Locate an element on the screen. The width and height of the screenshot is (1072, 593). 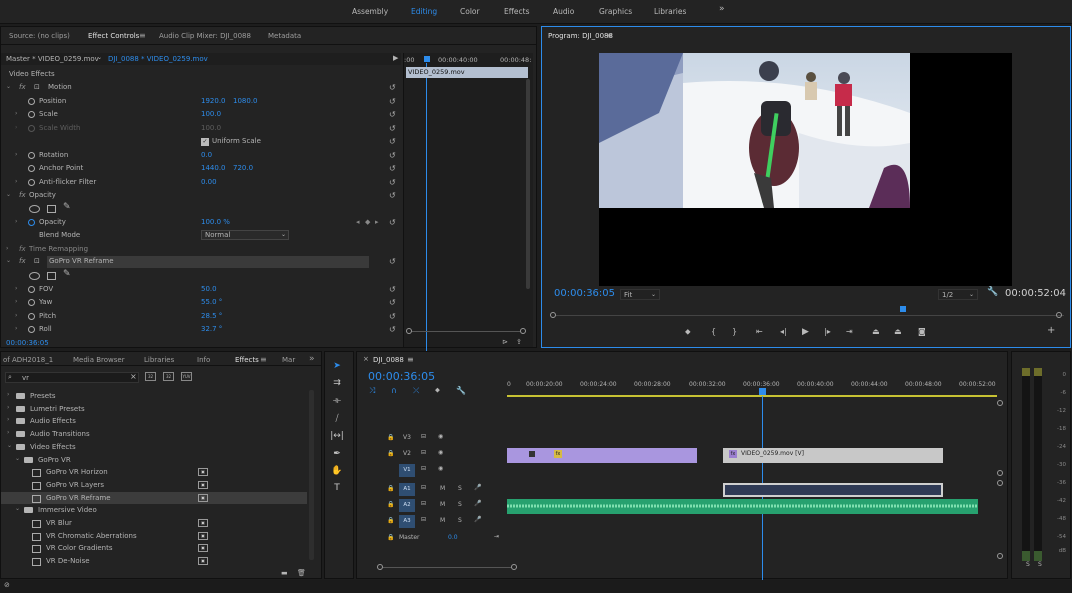
play-icon: ▶ is located at coordinates (805, 332).